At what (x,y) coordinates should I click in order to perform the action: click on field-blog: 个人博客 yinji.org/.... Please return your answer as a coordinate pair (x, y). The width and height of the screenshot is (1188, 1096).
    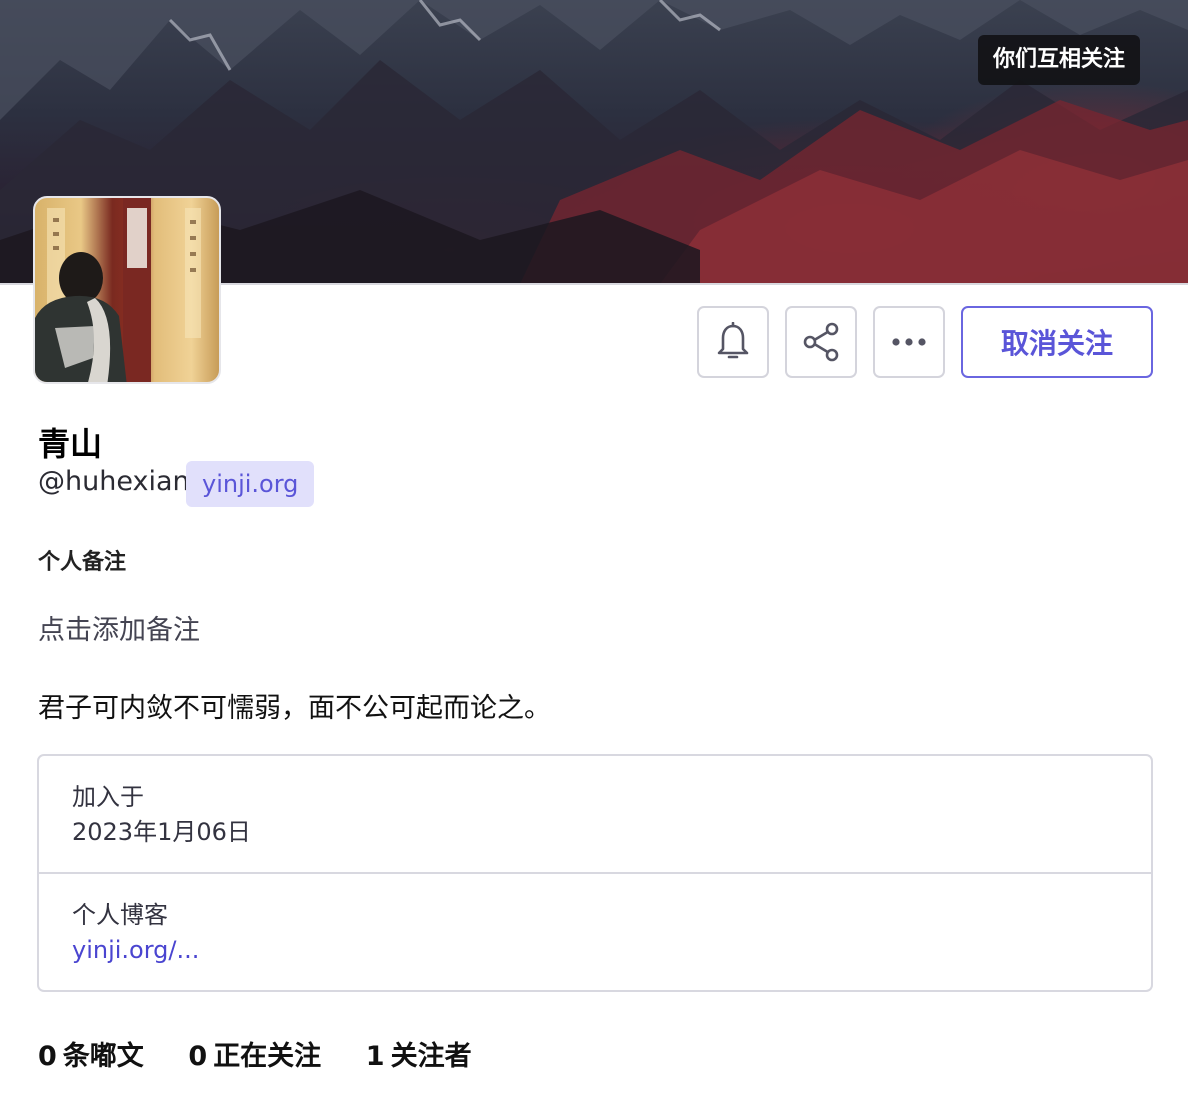
    Looking at the image, I should click on (595, 932).